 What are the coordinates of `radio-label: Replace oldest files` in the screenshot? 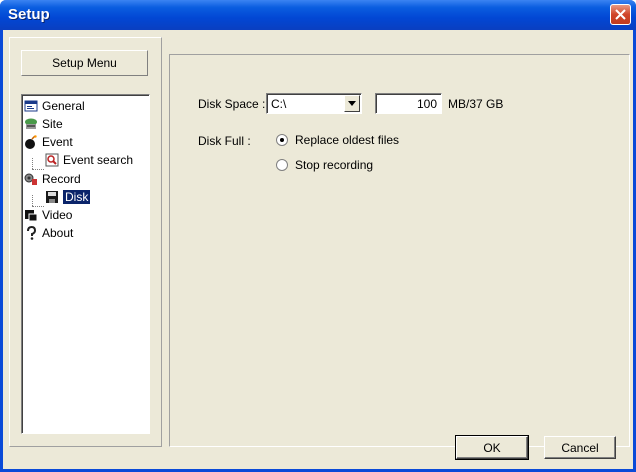 It's located at (347, 140).